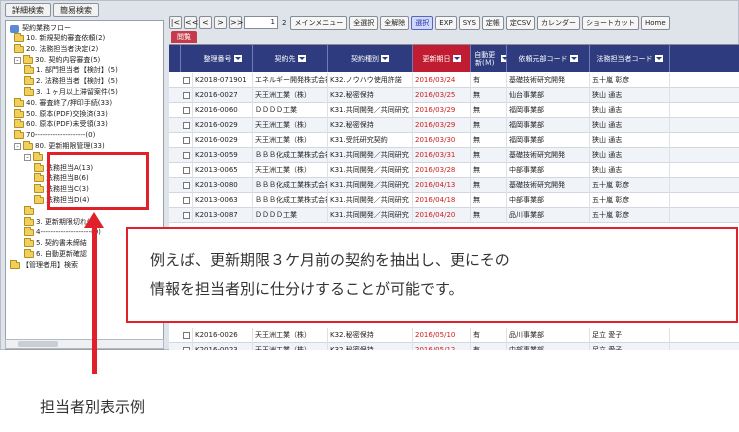 The image size is (739, 432). I want to click on table-cell: K2016-0027, so click(223, 95).